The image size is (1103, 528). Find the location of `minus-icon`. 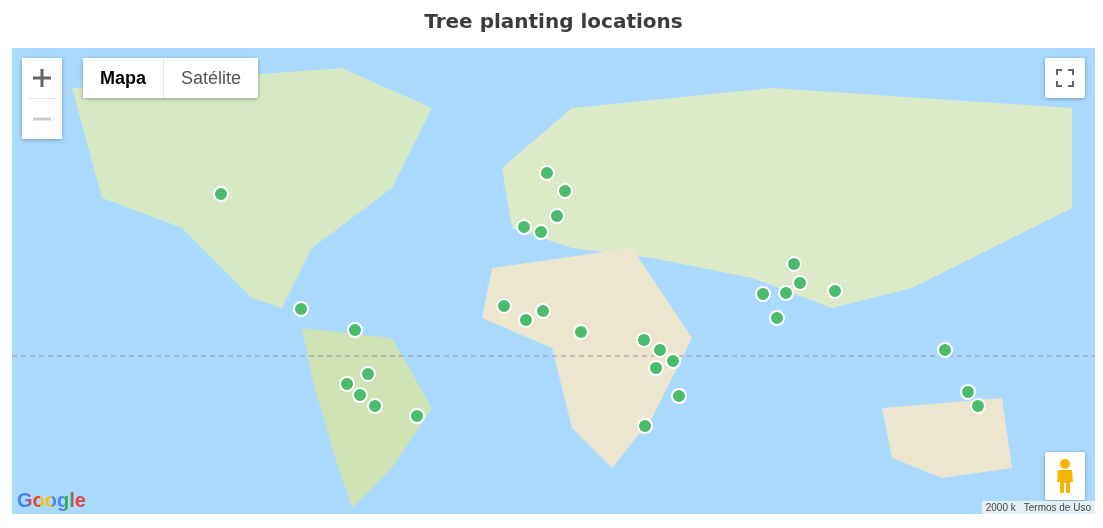

minus-icon is located at coordinates (42, 119).